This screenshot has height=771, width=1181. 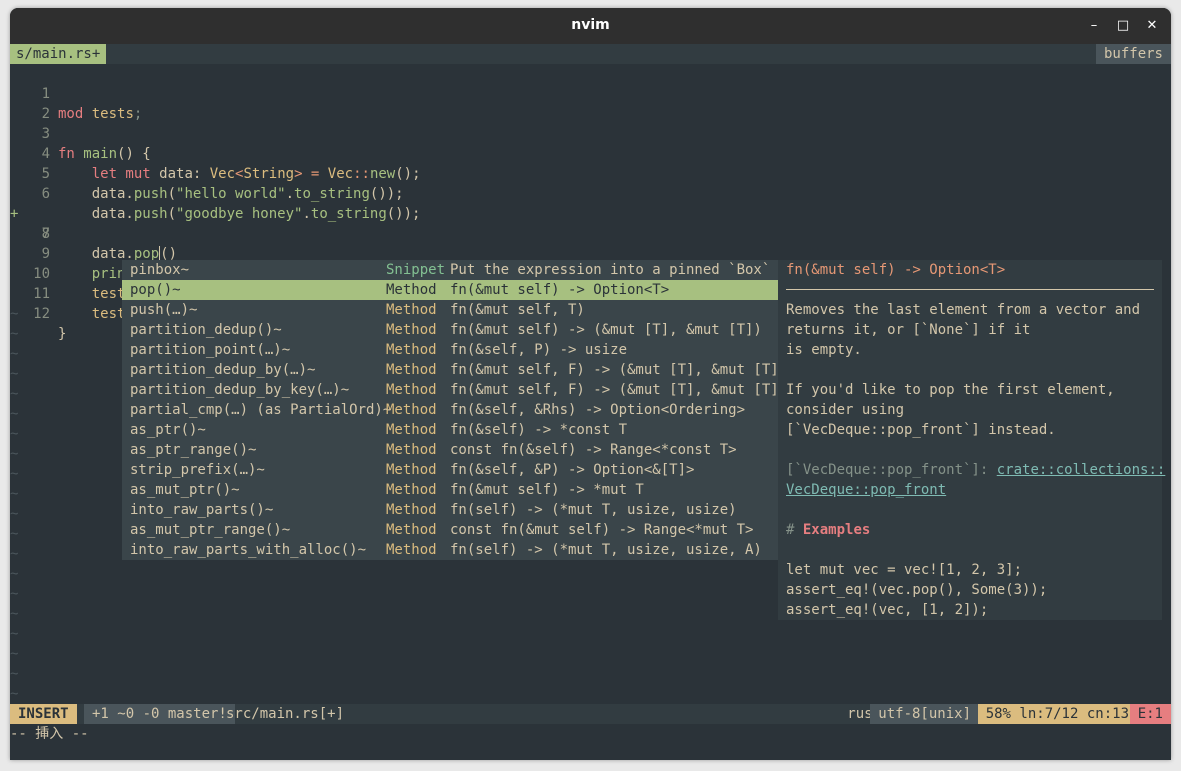 What do you see at coordinates (896, 270) in the screenshot?
I see `doc-signature: fn(&mut self) -> Option<T>` at bounding box center [896, 270].